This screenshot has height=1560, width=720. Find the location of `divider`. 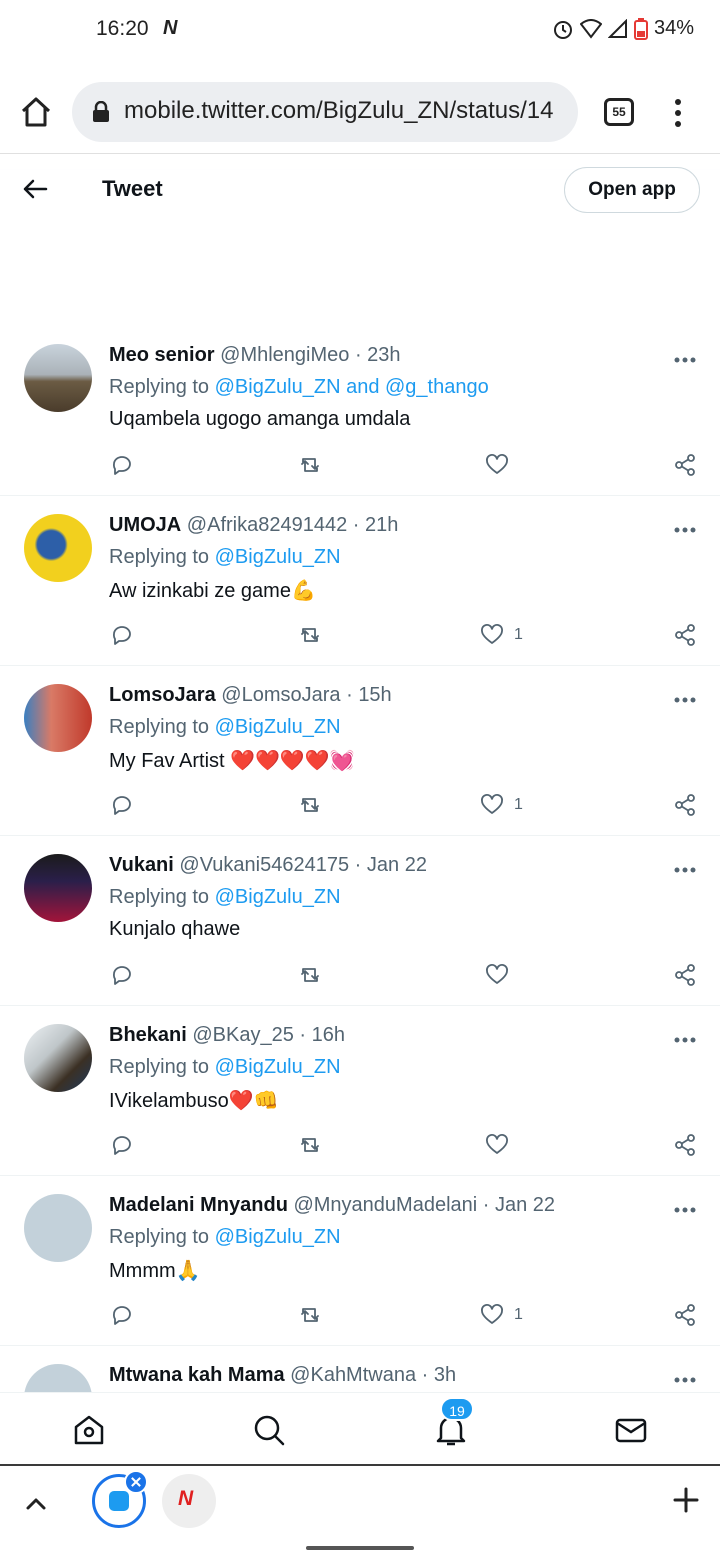

divider is located at coordinates (360, 153).